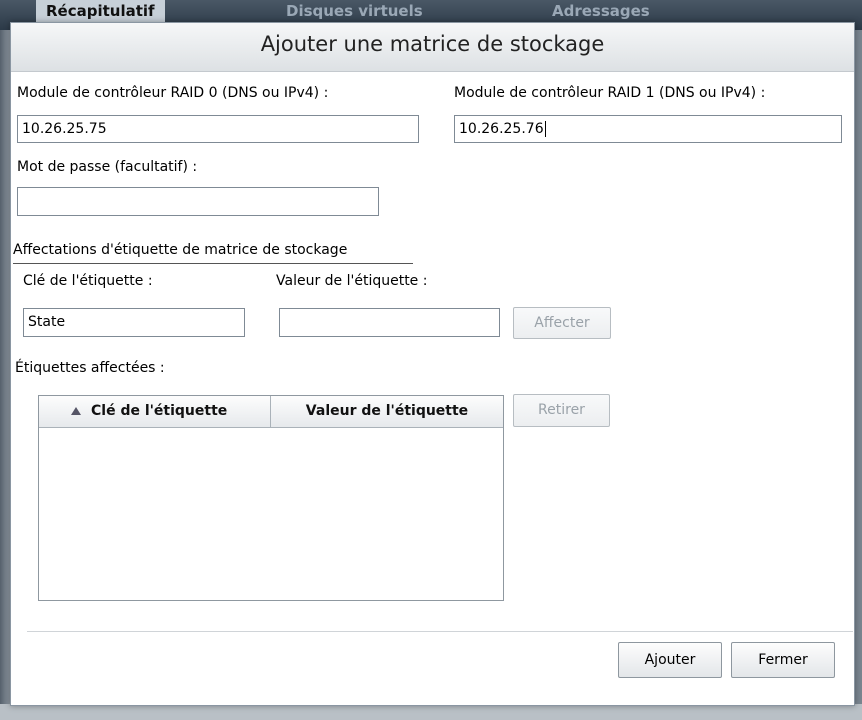 Image resolution: width=862 pixels, height=720 pixels. I want to click on dialog-title: Ajouter une matrice de stockage, so click(432, 44).